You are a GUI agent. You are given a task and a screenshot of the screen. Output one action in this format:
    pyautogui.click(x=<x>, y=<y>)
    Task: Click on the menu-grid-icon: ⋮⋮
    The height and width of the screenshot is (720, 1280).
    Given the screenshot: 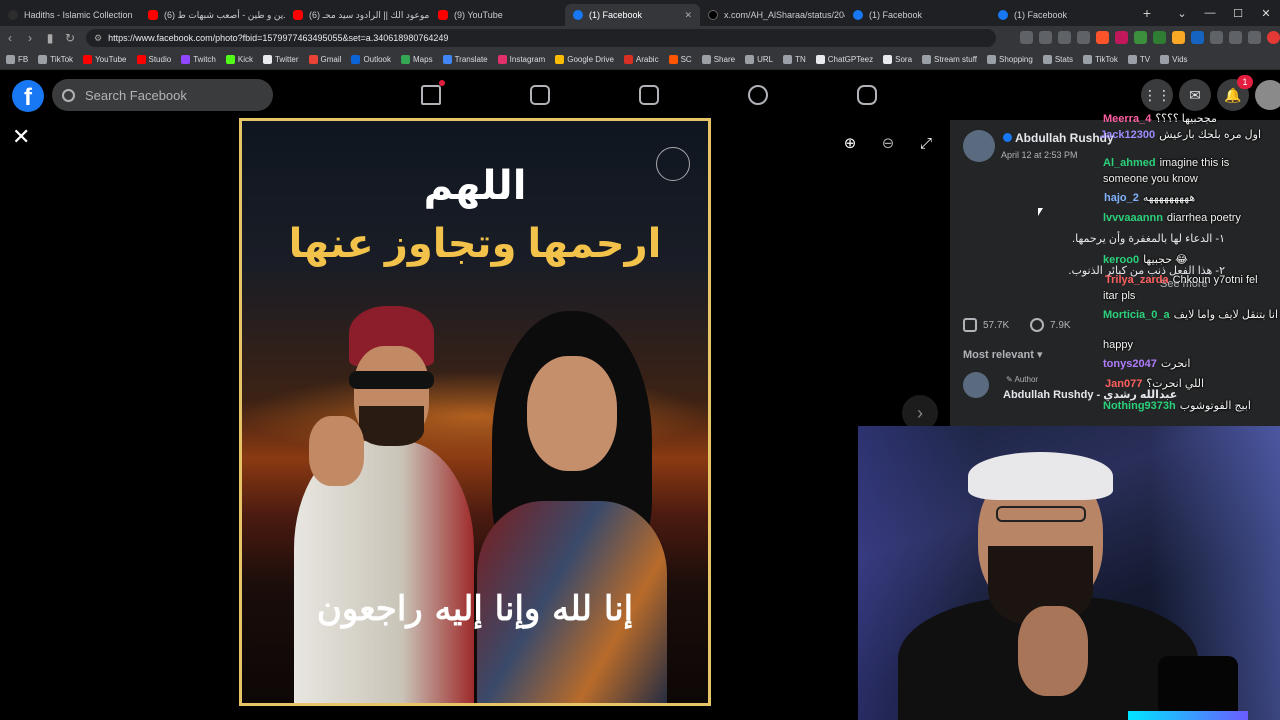 What is the action you would take?
    pyautogui.click(x=1157, y=95)
    